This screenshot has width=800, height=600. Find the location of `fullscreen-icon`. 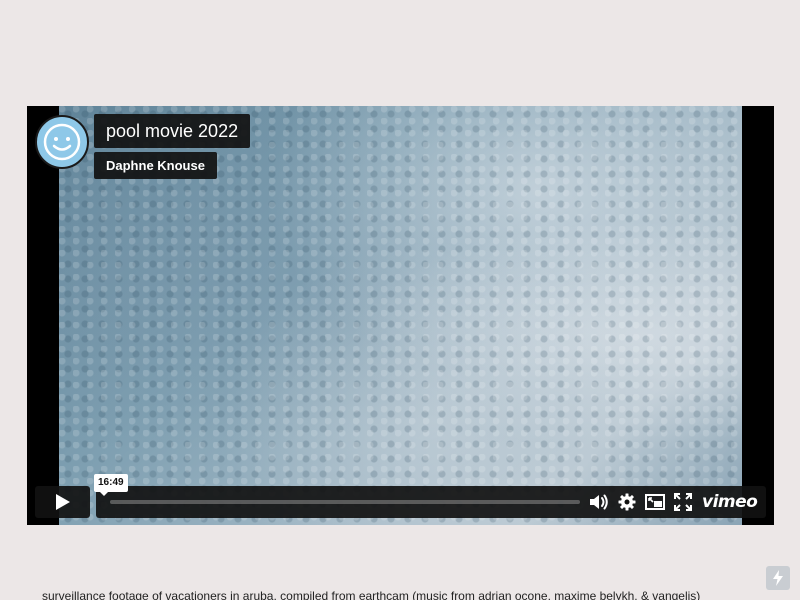

fullscreen-icon is located at coordinates (683, 502).